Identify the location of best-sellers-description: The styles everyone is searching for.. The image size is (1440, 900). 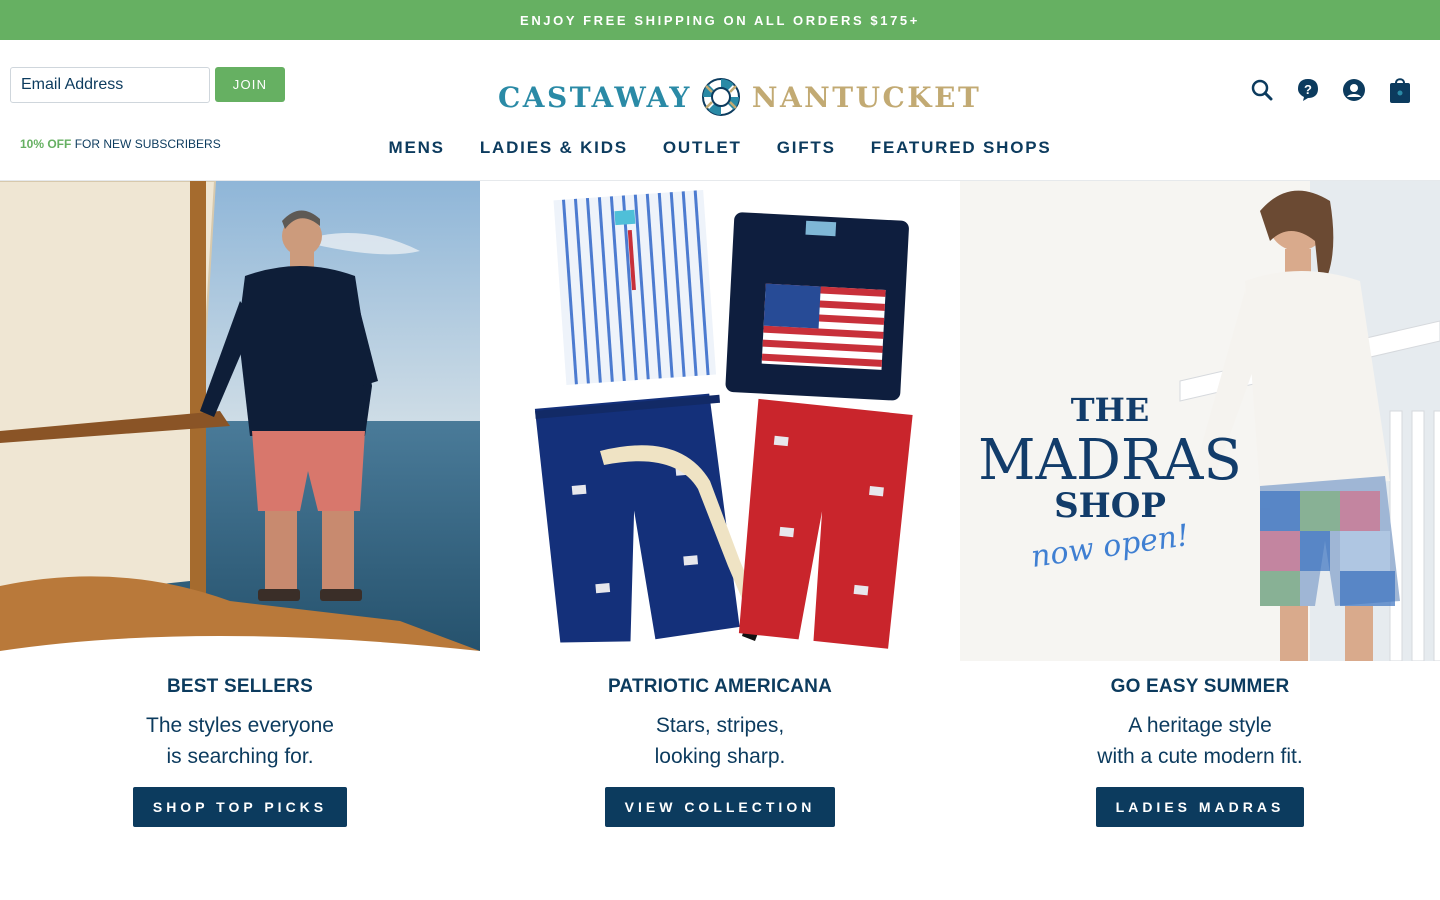
(240, 741).